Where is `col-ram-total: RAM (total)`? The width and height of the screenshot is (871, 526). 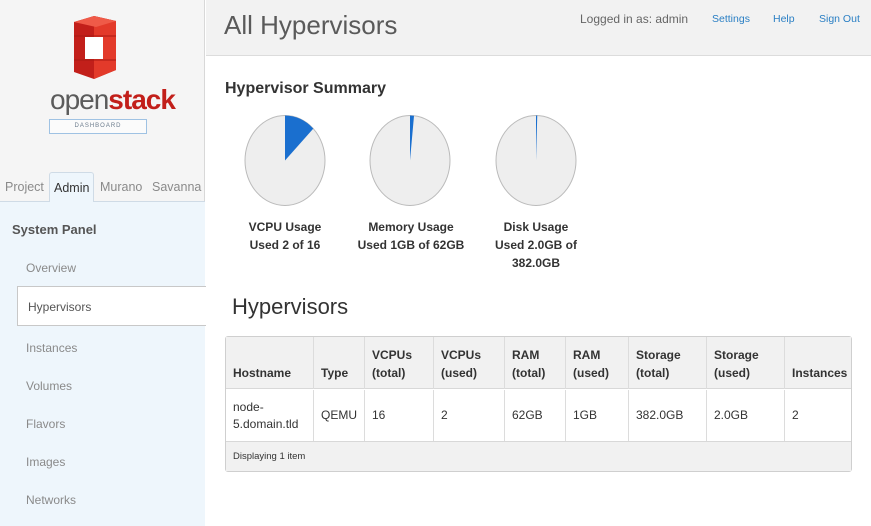
col-ram-total: RAM (total) is located at coordinates (534, 363).